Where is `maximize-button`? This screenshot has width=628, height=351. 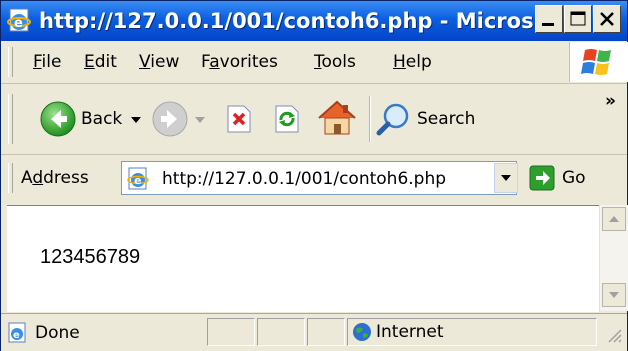
maximize-button is located at coordinates (578, 19).